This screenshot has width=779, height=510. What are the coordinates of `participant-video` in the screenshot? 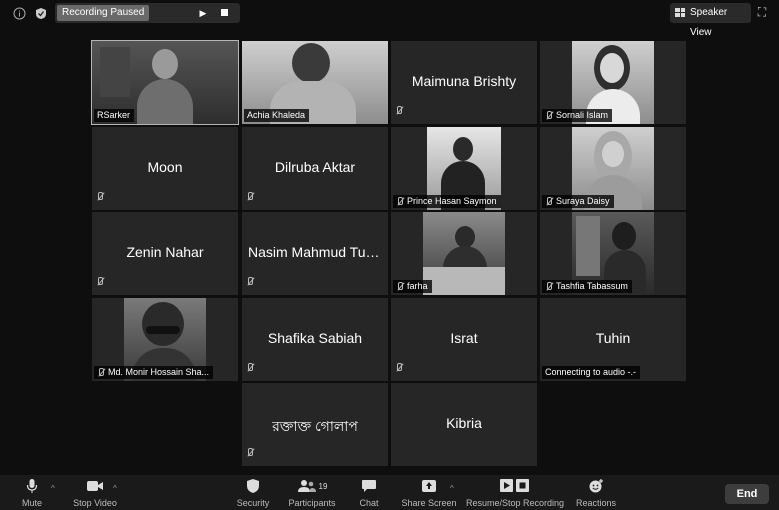 It's located at (464, 253).